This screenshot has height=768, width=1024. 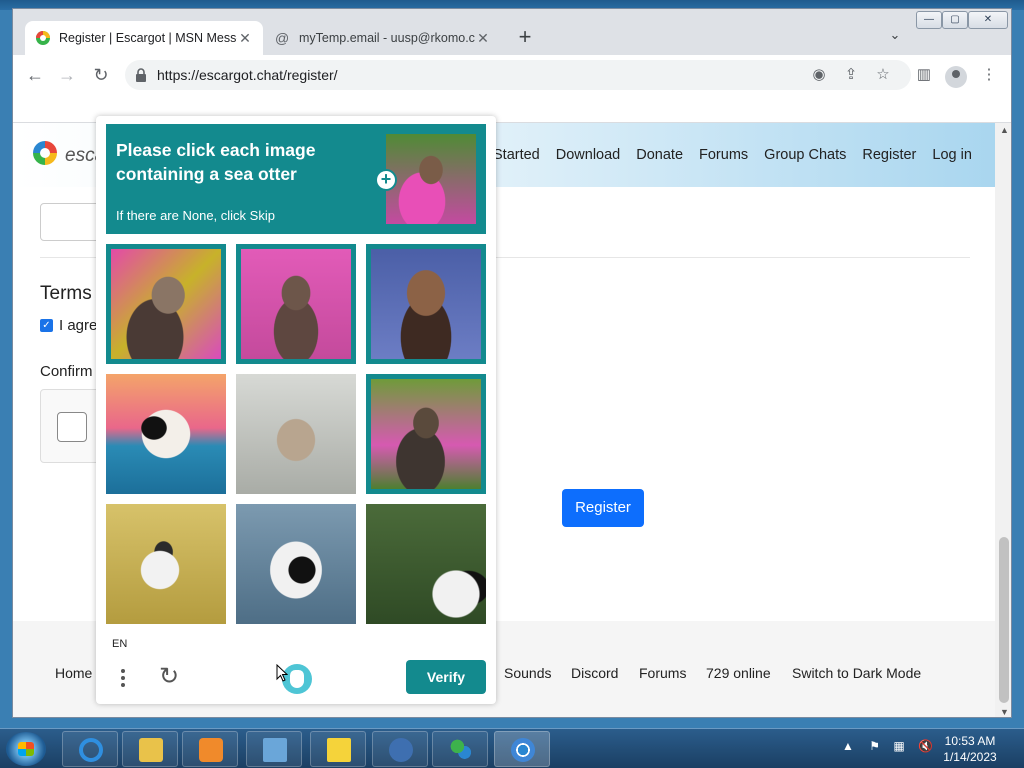 What do you see at coordinates (594, 673) in the screenshot?
I see `footer-discord: Discord` at bounding box center [594, 673].